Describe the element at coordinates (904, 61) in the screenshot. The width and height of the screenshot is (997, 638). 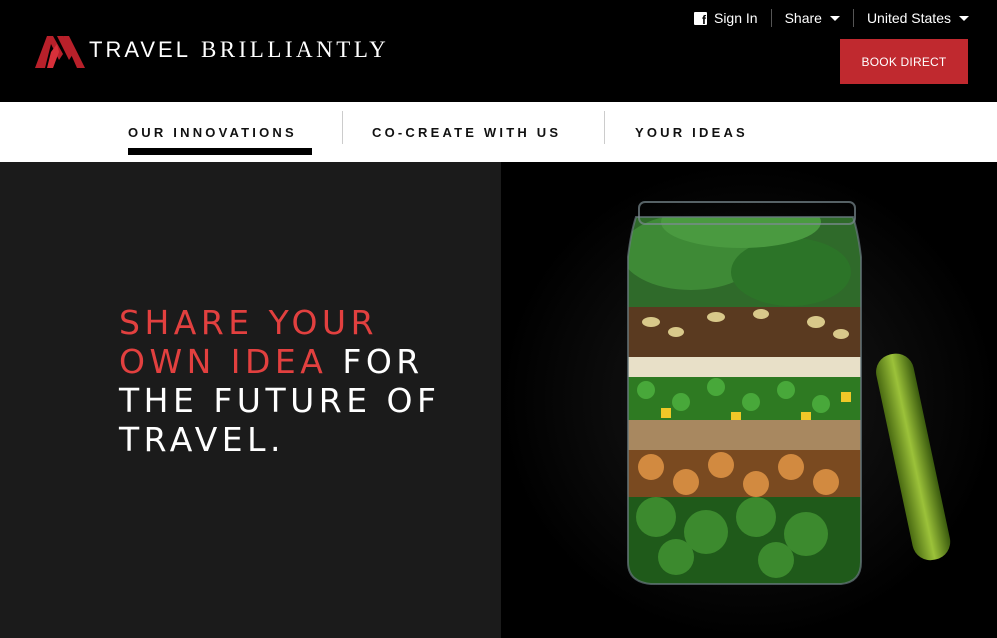
I see `book-direct-button: BOOK DIRECT` at that location.